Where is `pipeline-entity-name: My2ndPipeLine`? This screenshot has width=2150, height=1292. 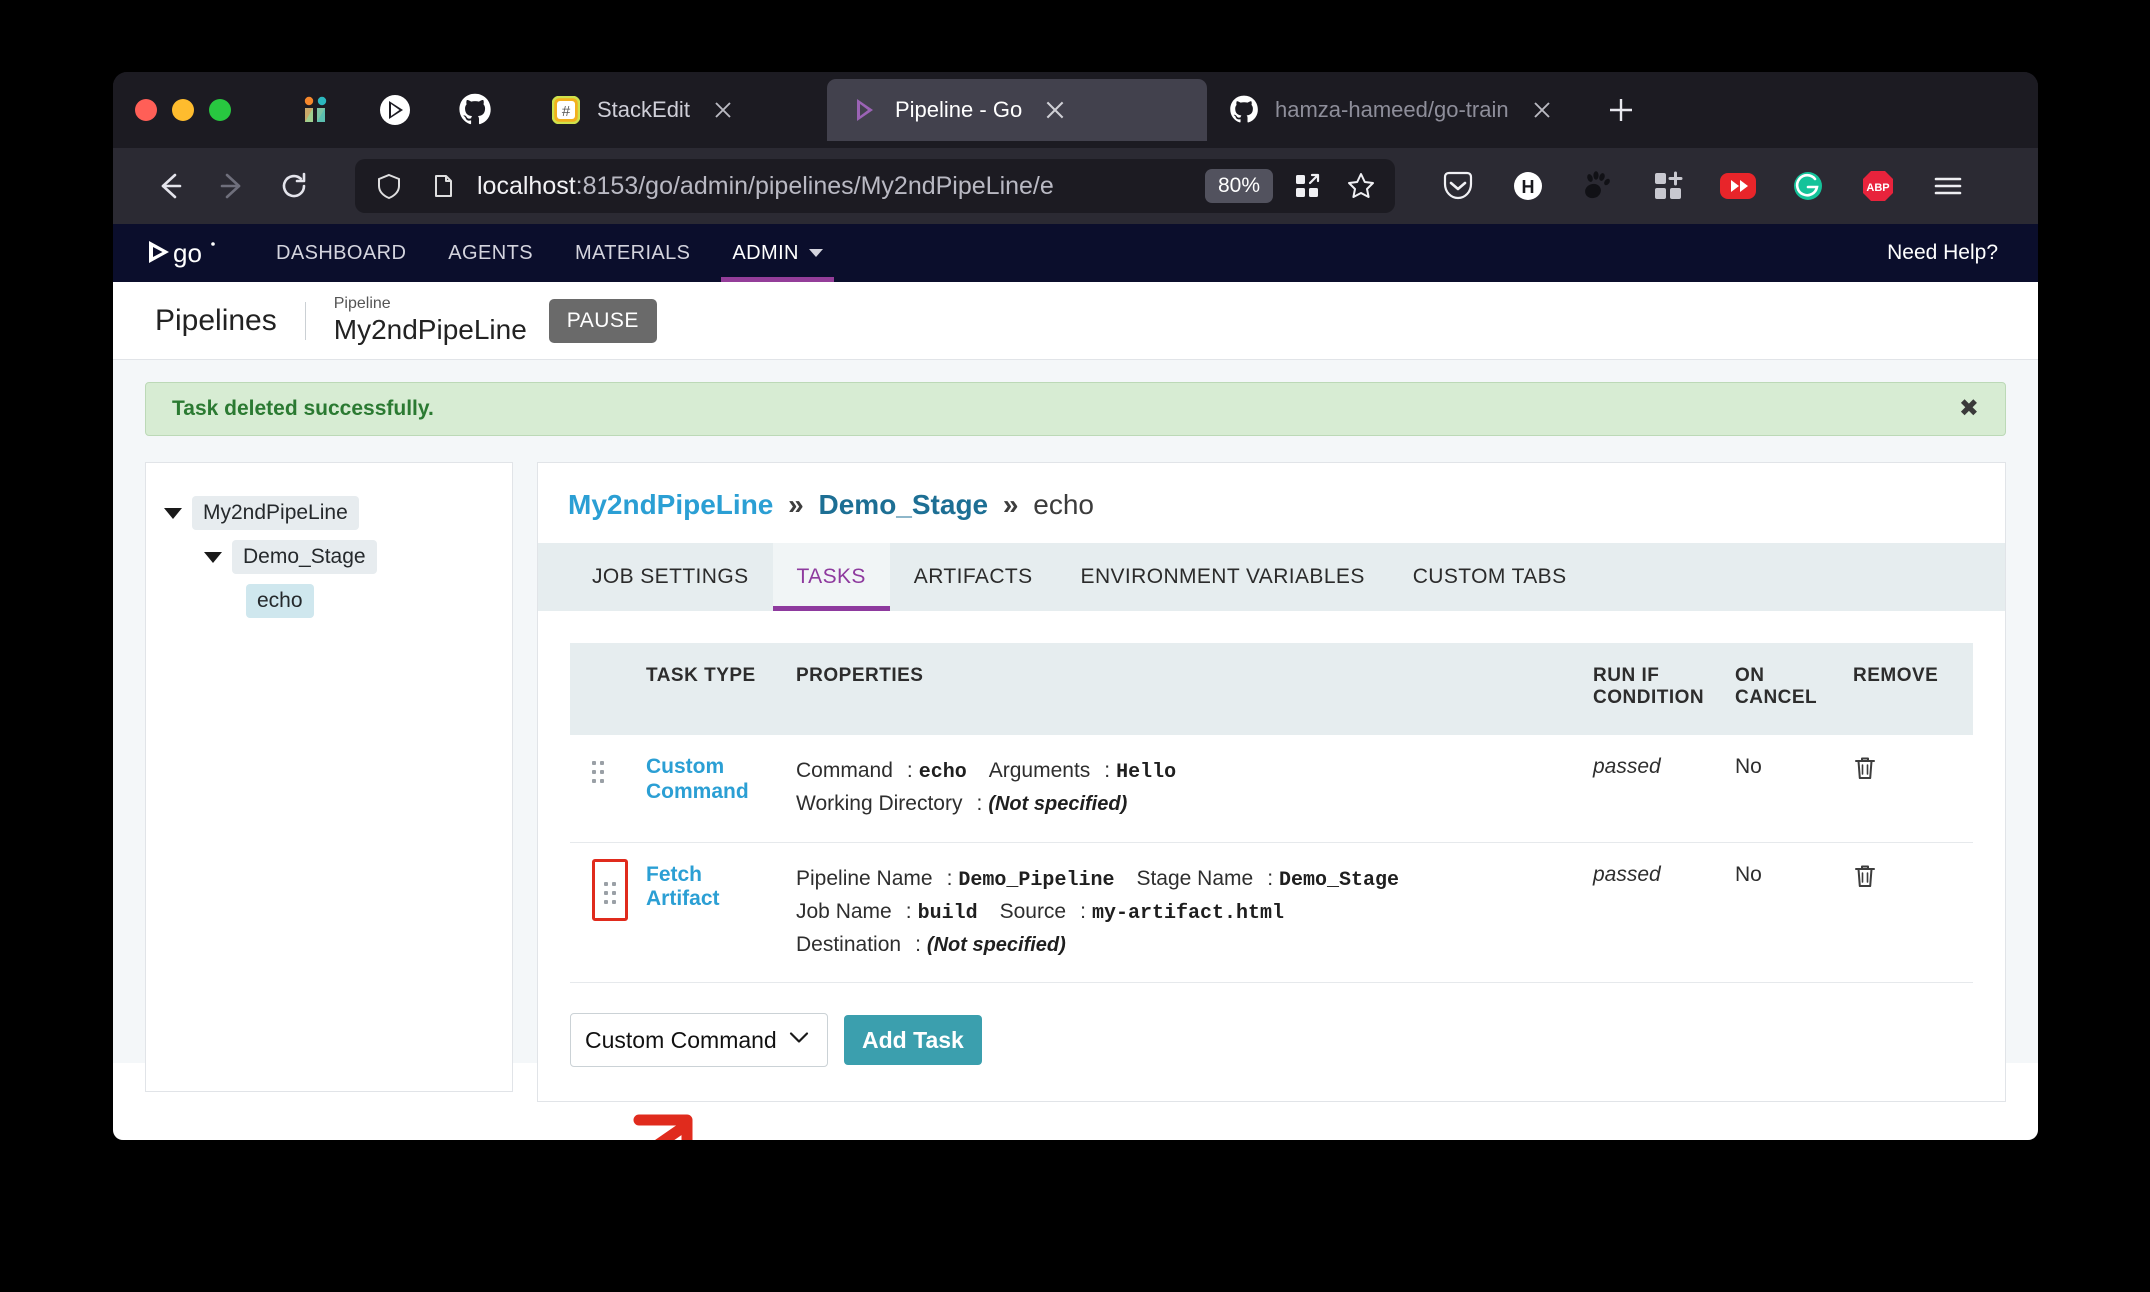
pipeline-entity-name: My2ndPipeLine is located at coordinates (430, 330).